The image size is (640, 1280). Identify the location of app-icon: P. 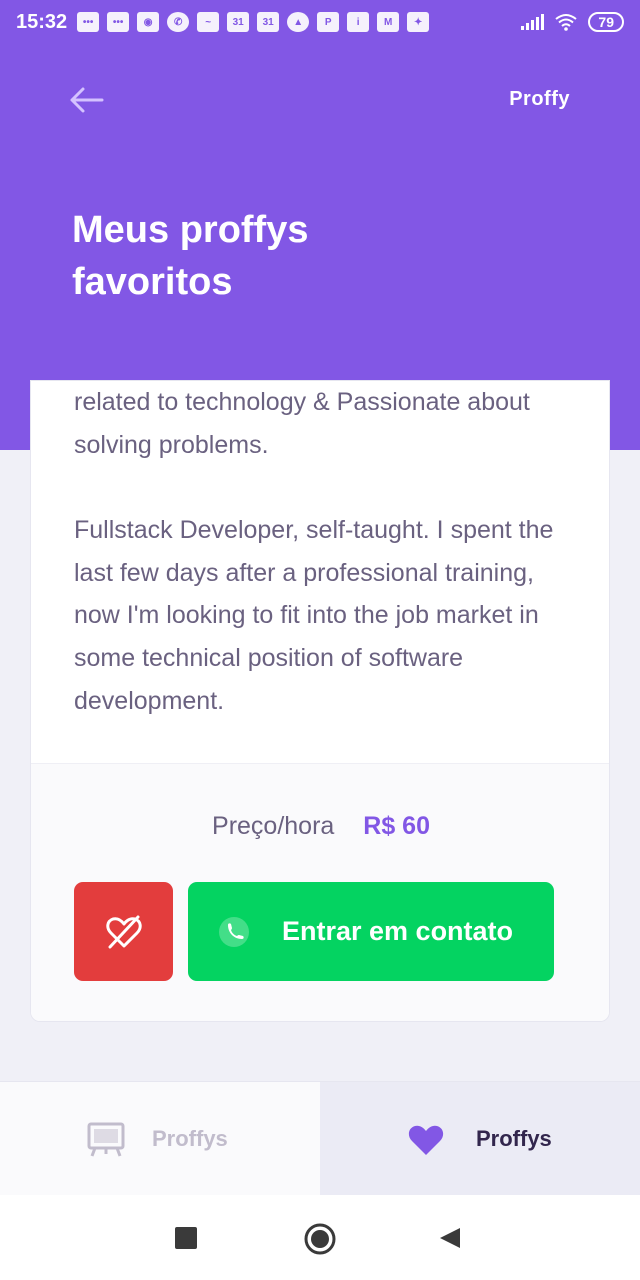
(328, 22).